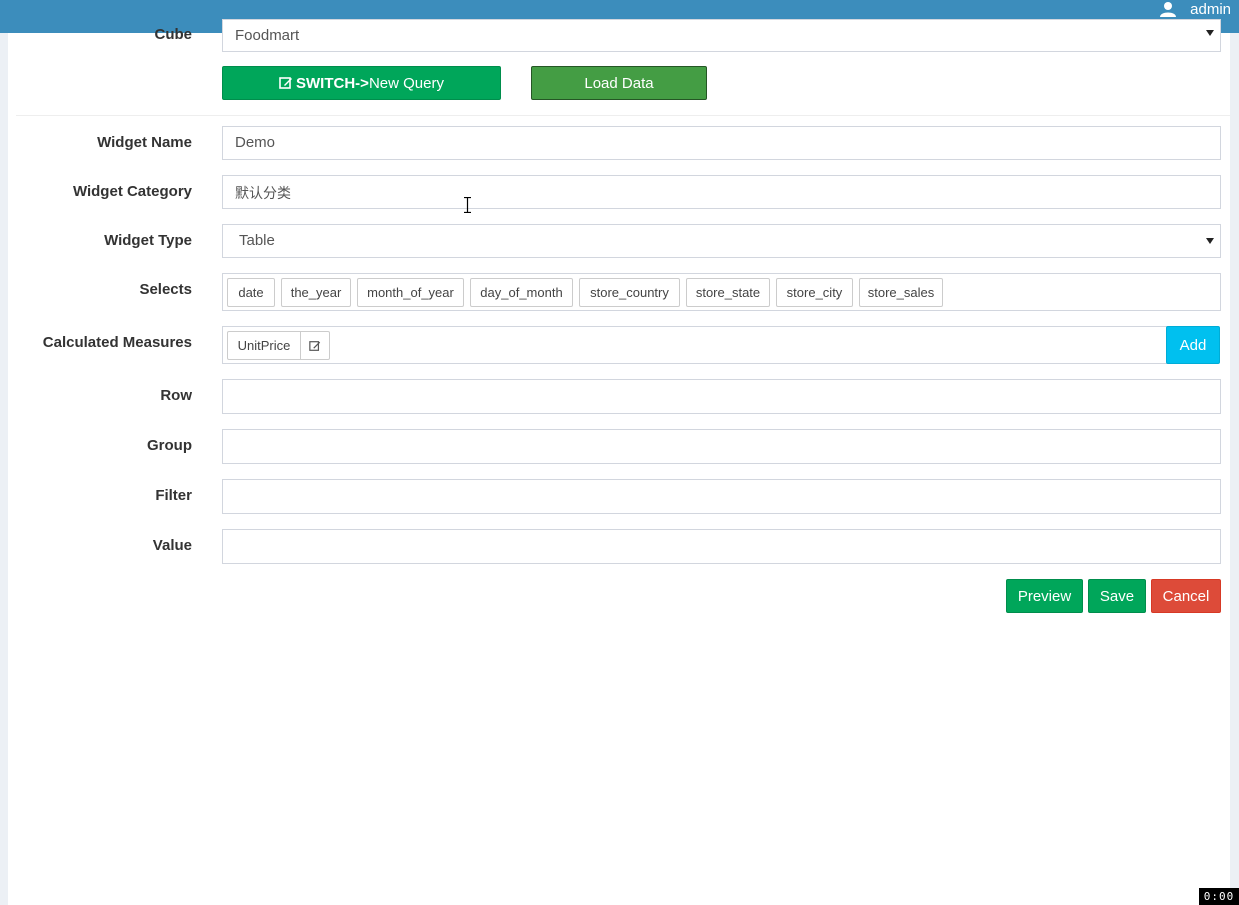 Image resolution: width=1239 pixels, height=905 pixels. Describe the element at coordinates (1186, 596) in the screenshot. I see `cancel-button: Cancel` at that location.